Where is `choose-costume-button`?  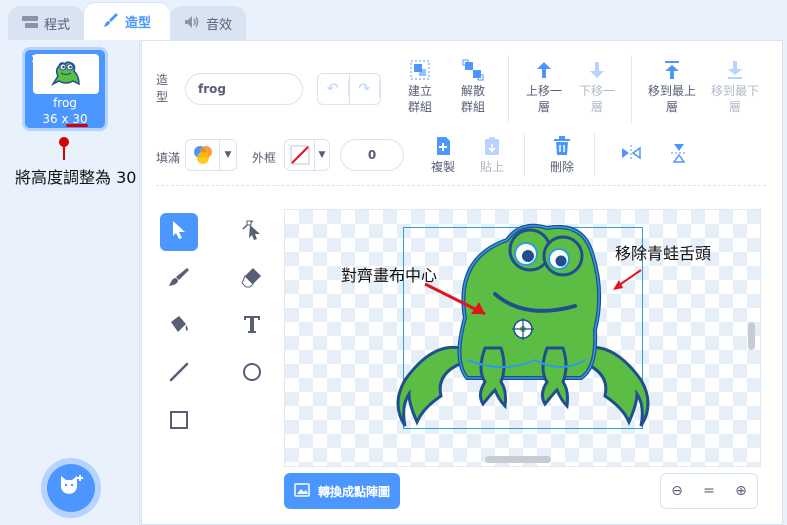 choose-costume-button is located at coordinates (71, 488).